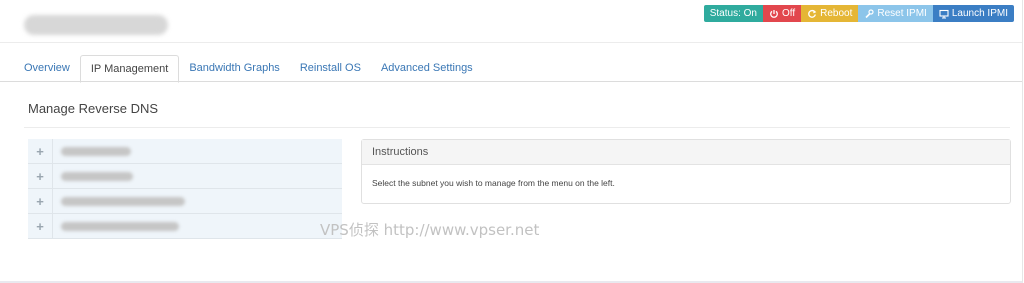 Image resolution: width=1024 pixels, height=283 pixels. What do you see at coordinates (511, 81) in the screenshot?
I see `tab-divider` at bounding box center [511, 81].